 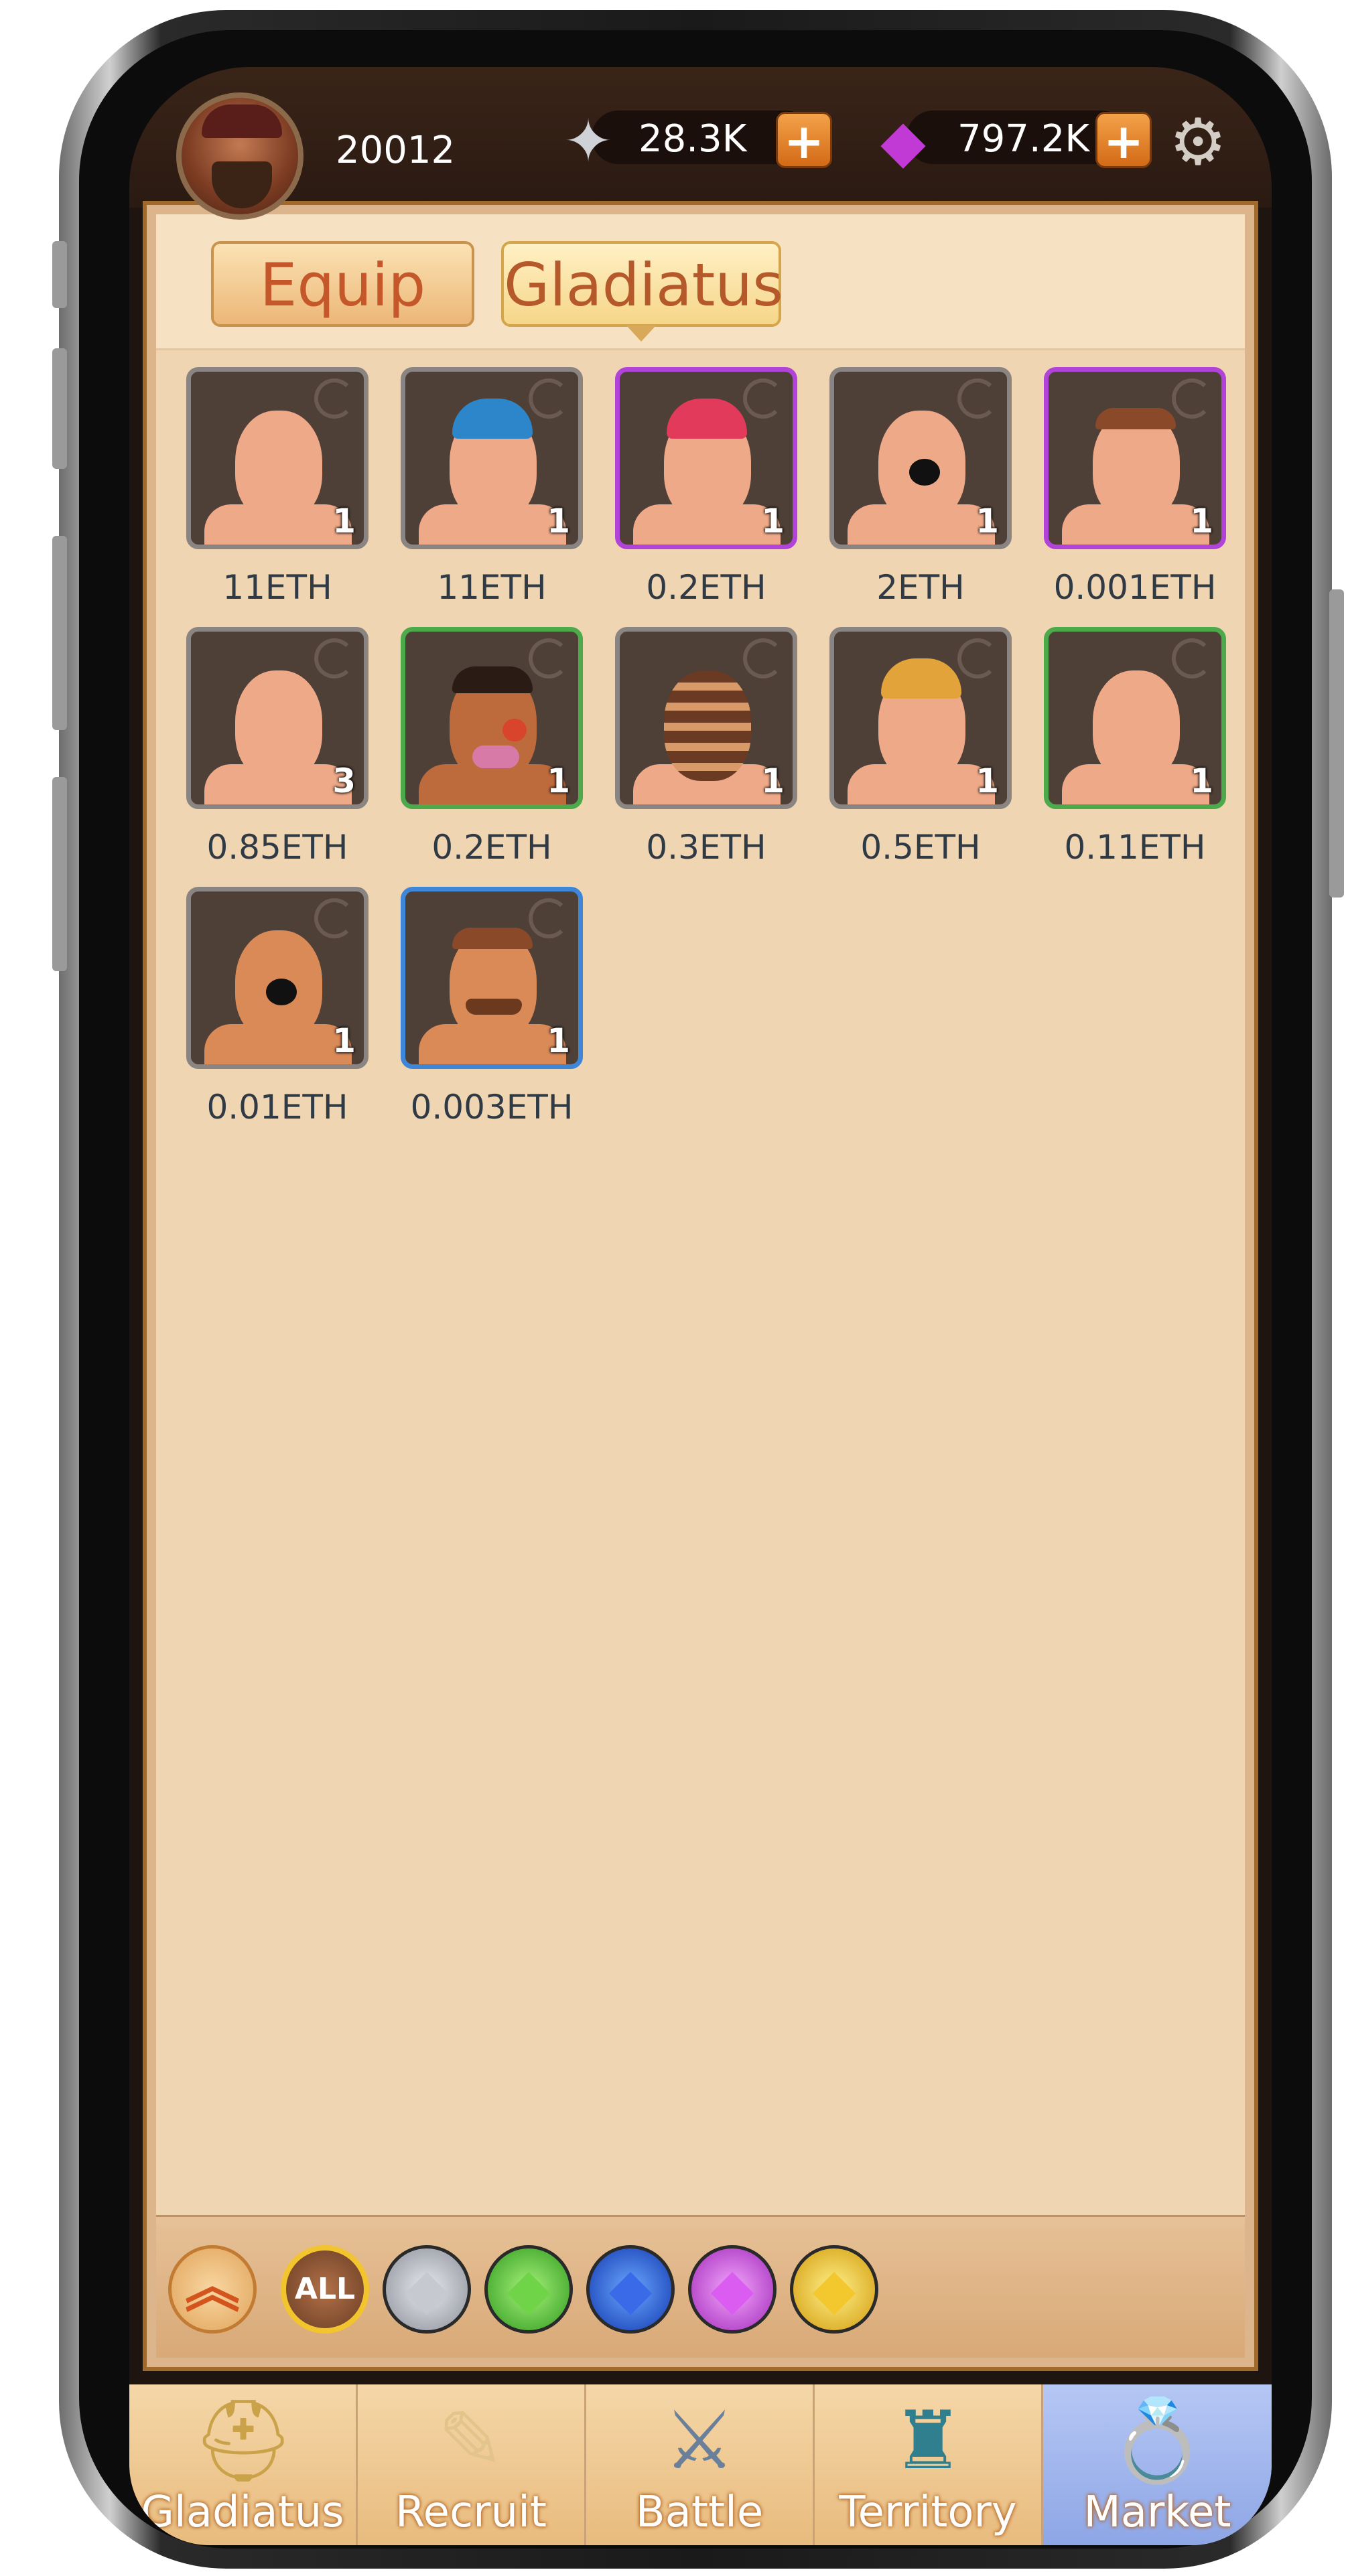 I want to click on tab-strip: Equip Gladiatus, so click(x=700, y=282).